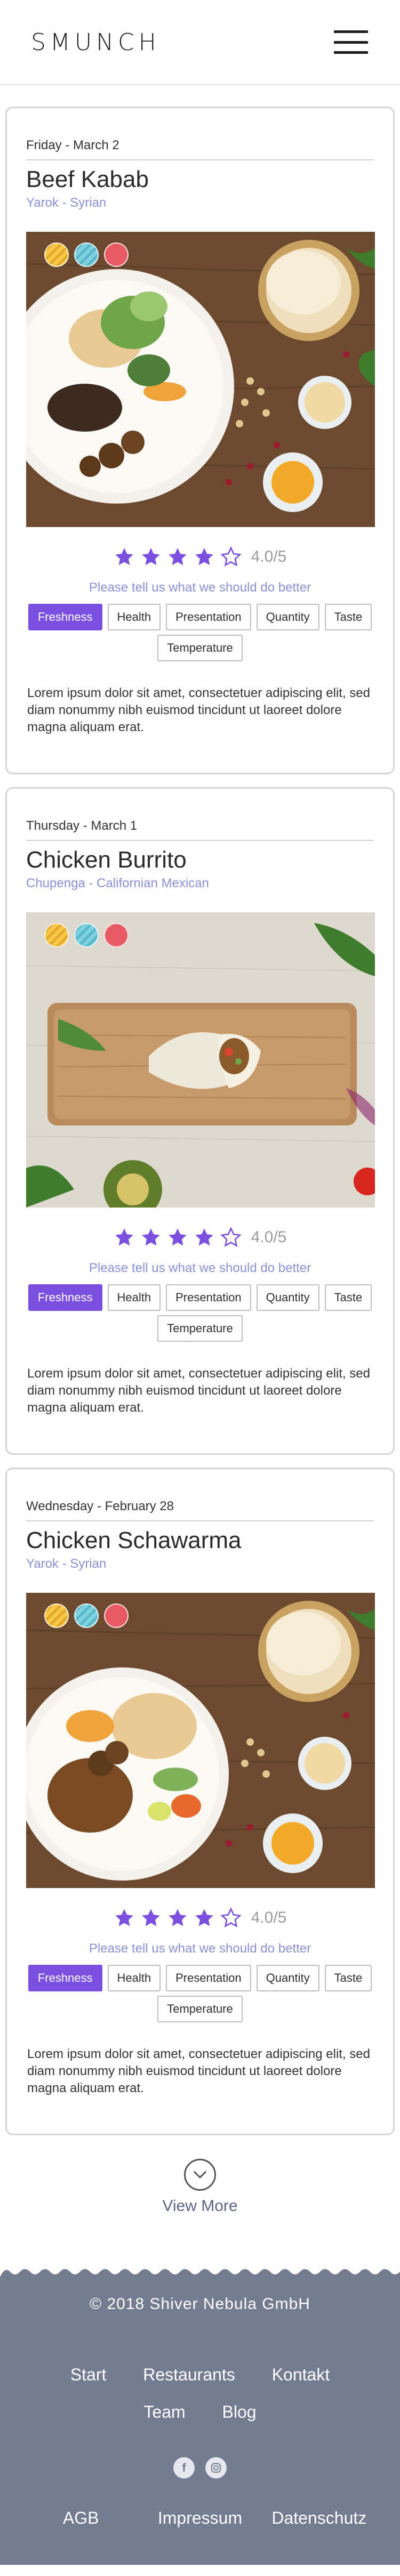 This screenshot has width=400, height=2576. I want to click on footer-link-kontakt: Kontakt, so click(301, 2374).